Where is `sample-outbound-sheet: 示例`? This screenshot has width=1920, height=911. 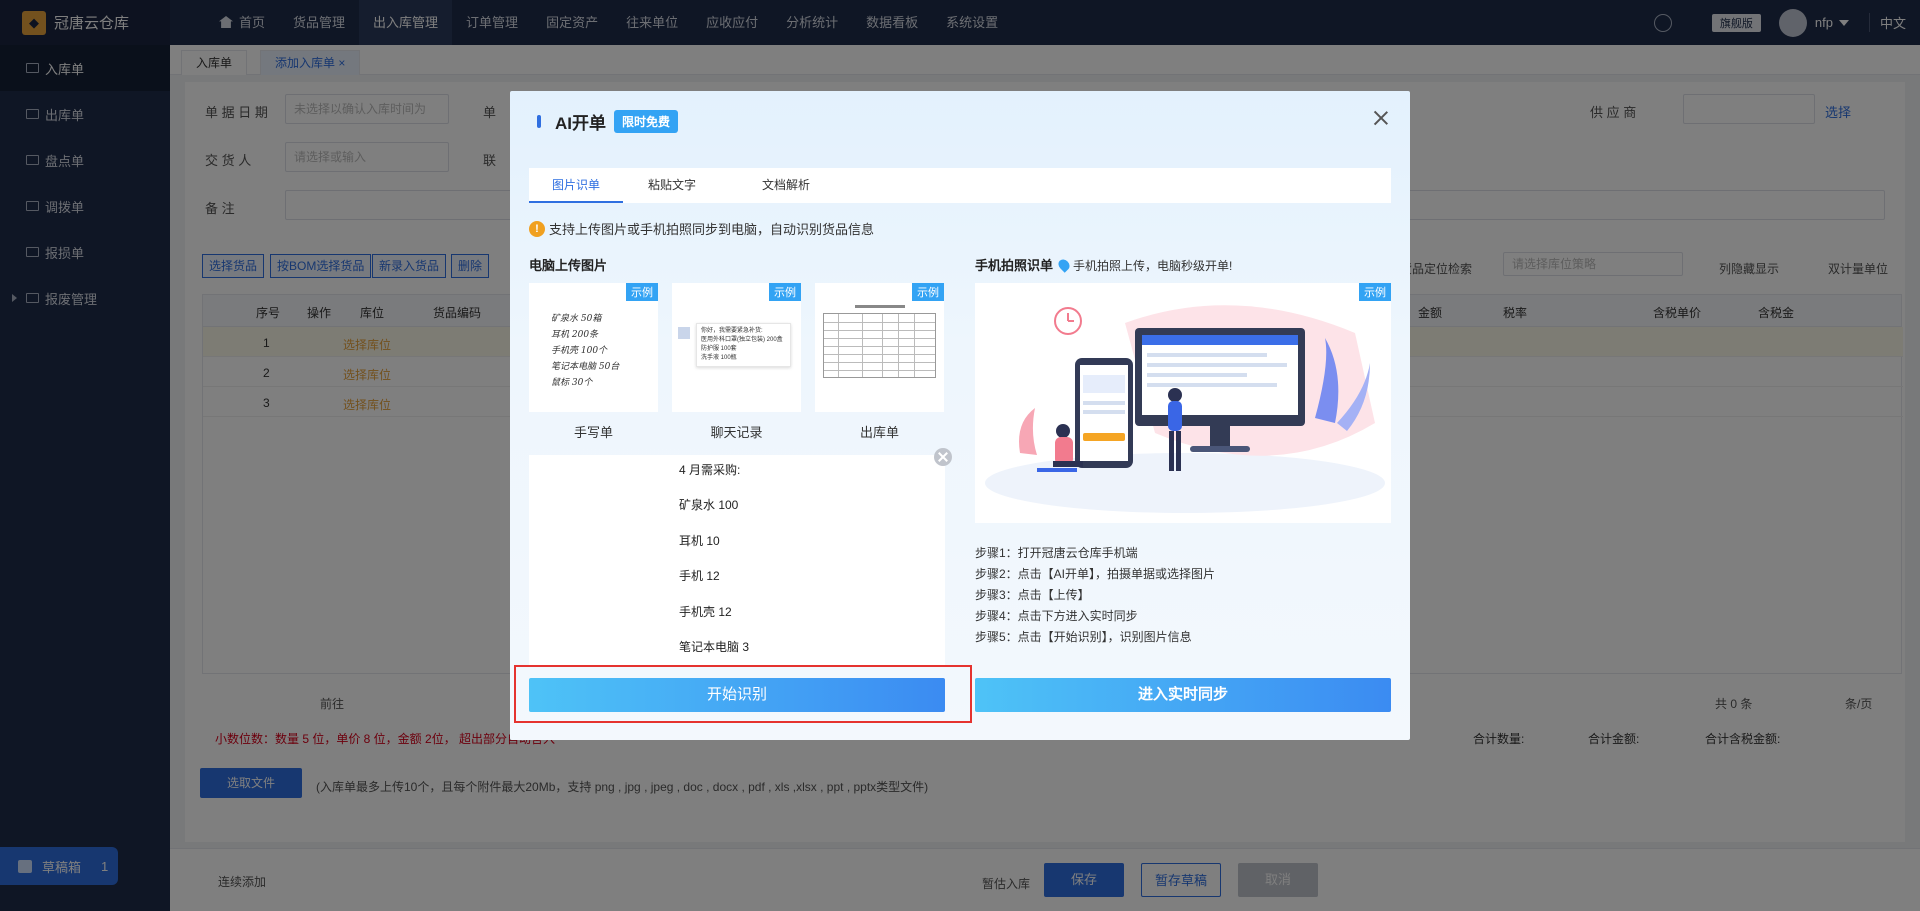
sample-outbound-sheet: 示例 is located at coordinates (879, 347).